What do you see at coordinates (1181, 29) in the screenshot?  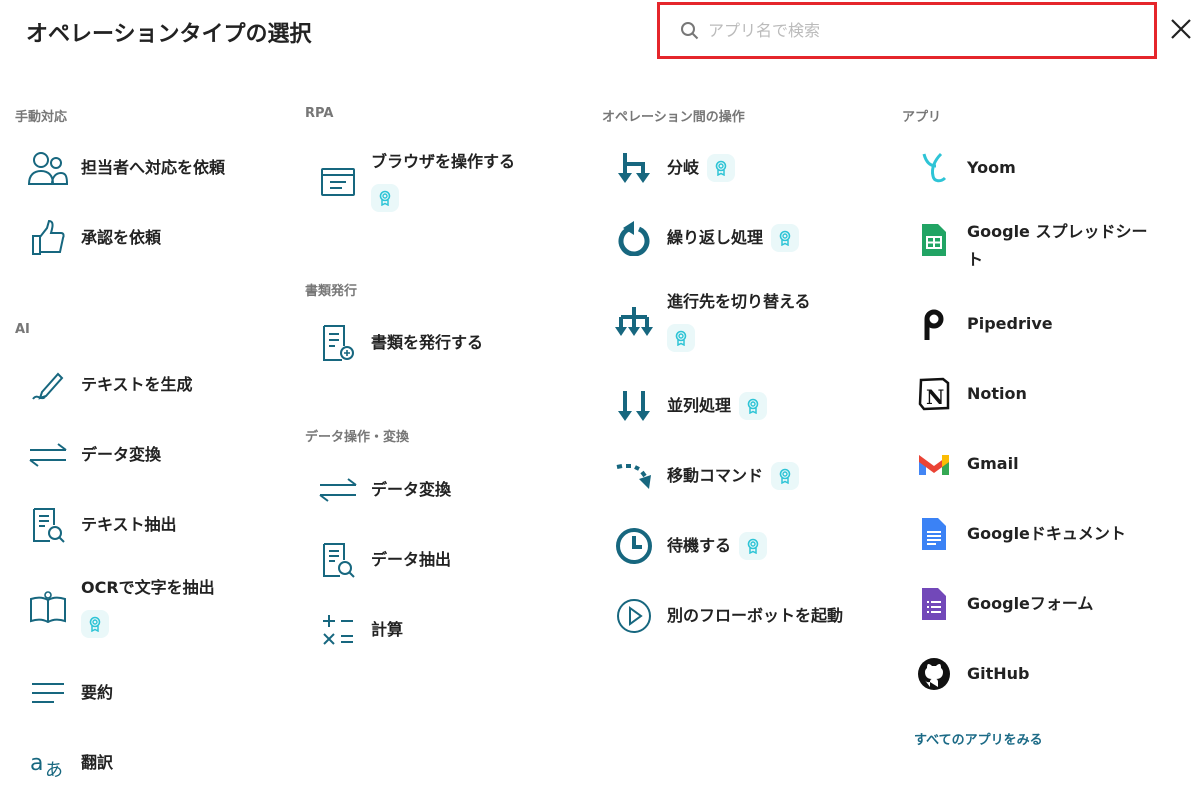 I see `close-icon` at bounding box center [1181, 29].